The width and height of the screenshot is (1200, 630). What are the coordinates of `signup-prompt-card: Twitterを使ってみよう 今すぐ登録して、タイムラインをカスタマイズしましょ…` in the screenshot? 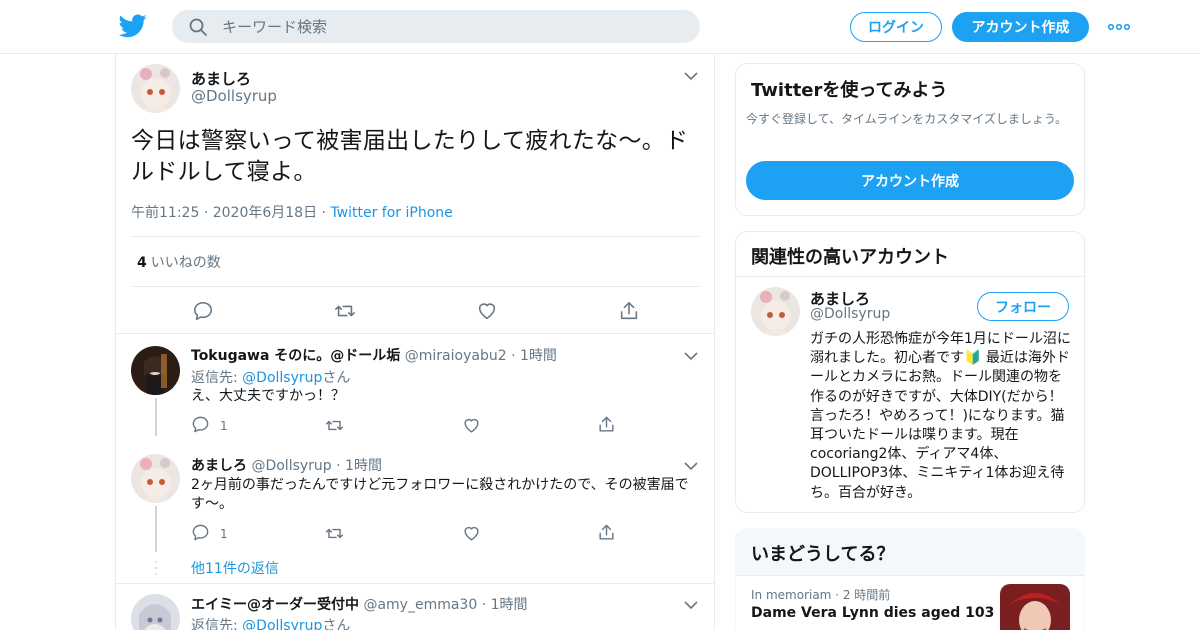 It's located at (910, 139).